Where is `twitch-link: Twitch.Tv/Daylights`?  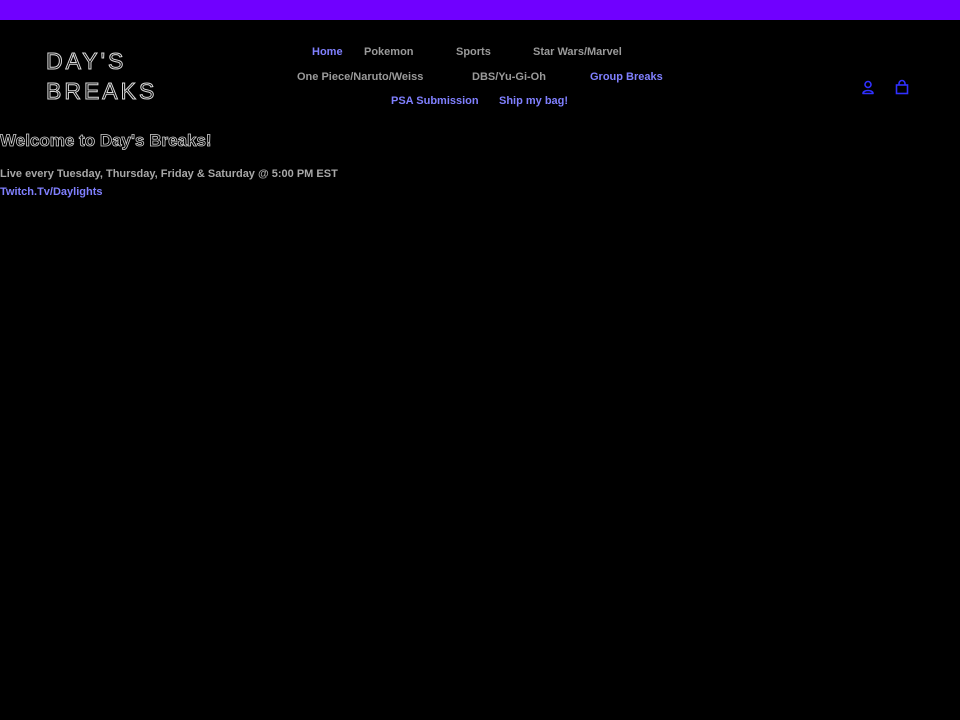
twitch-link: Twitch.Tv/Daylights is located at coordinates (51, 192).